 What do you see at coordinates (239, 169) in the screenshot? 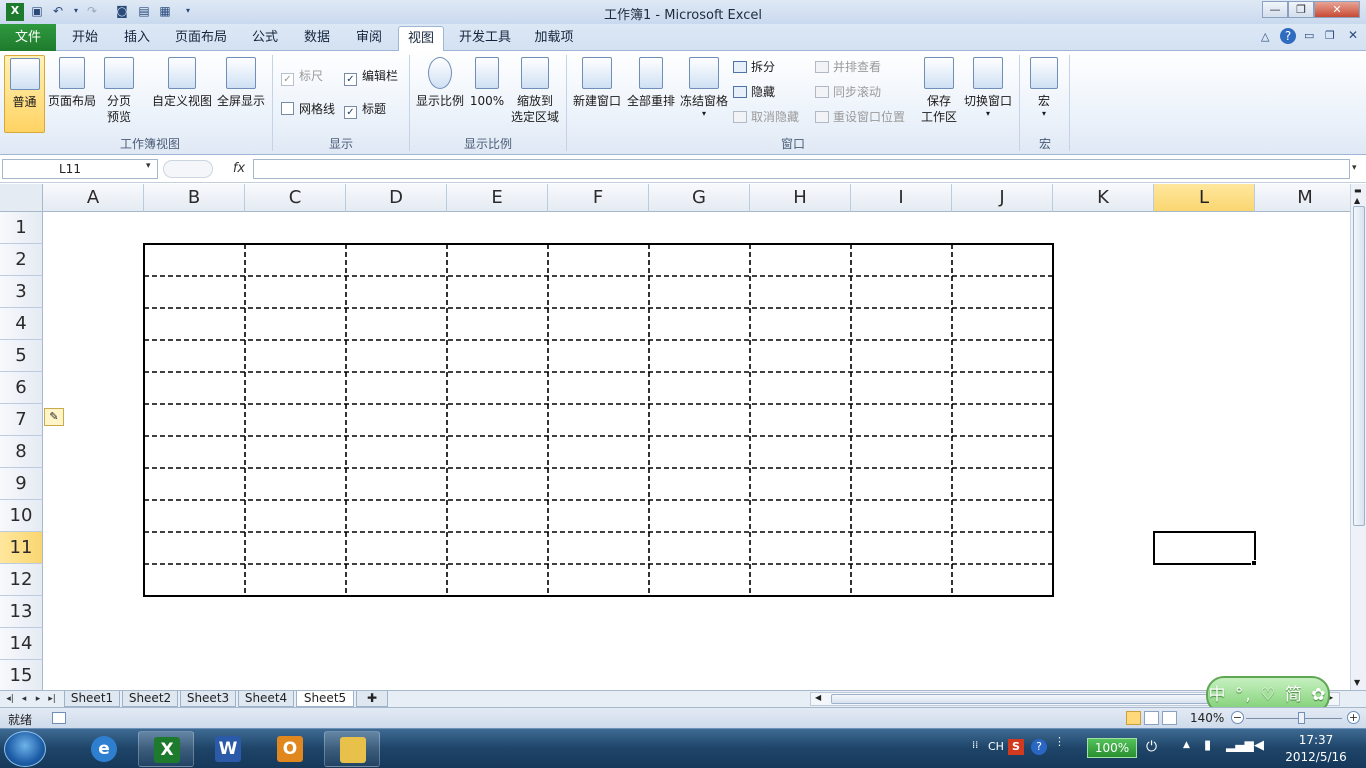
I see `insert-function-icon: fx` at bounding box center [239, 169].